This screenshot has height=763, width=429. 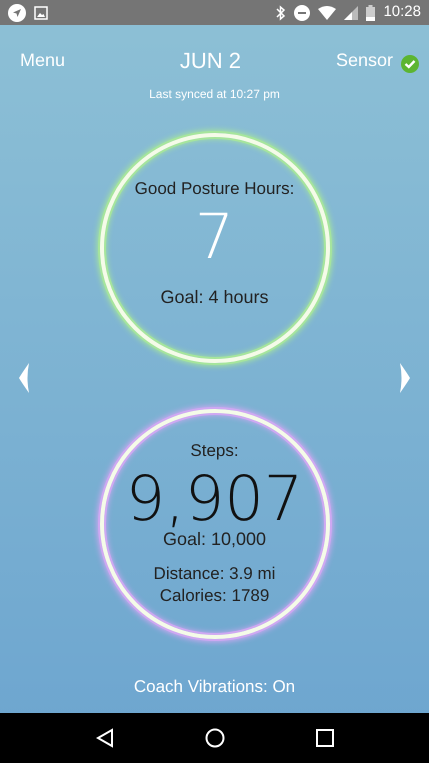 I want to click on sensor-link: Sensor, so click(x=364, y=60).